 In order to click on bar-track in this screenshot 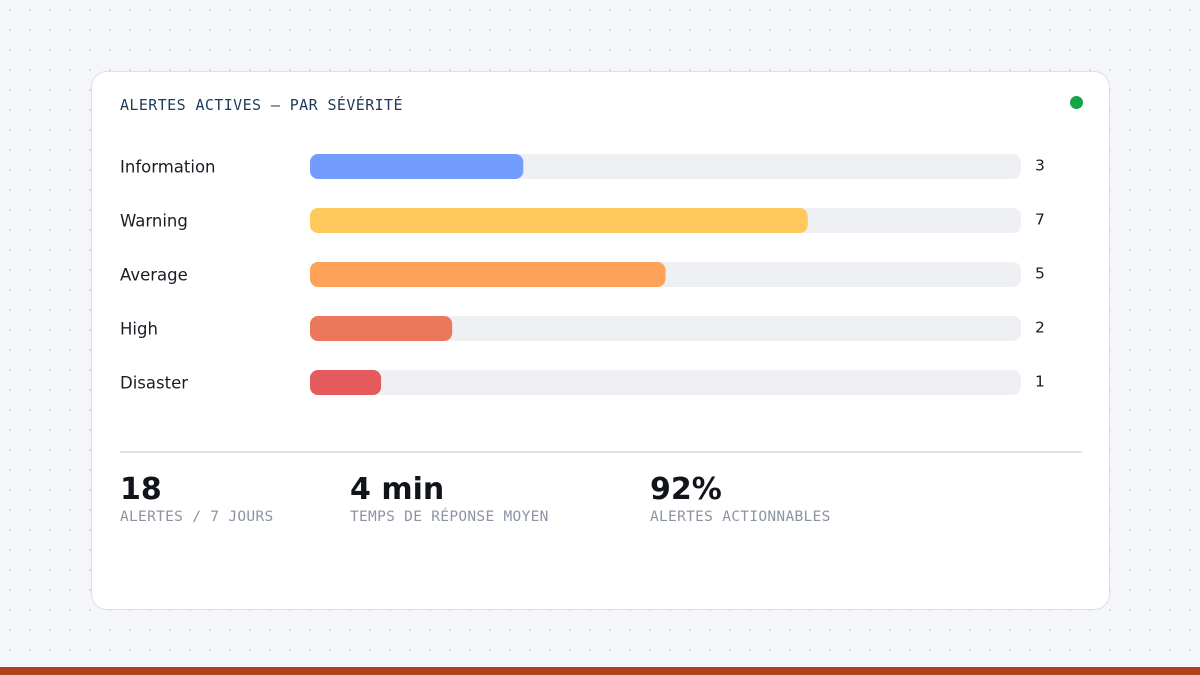, I will do `click(665, 382)`.